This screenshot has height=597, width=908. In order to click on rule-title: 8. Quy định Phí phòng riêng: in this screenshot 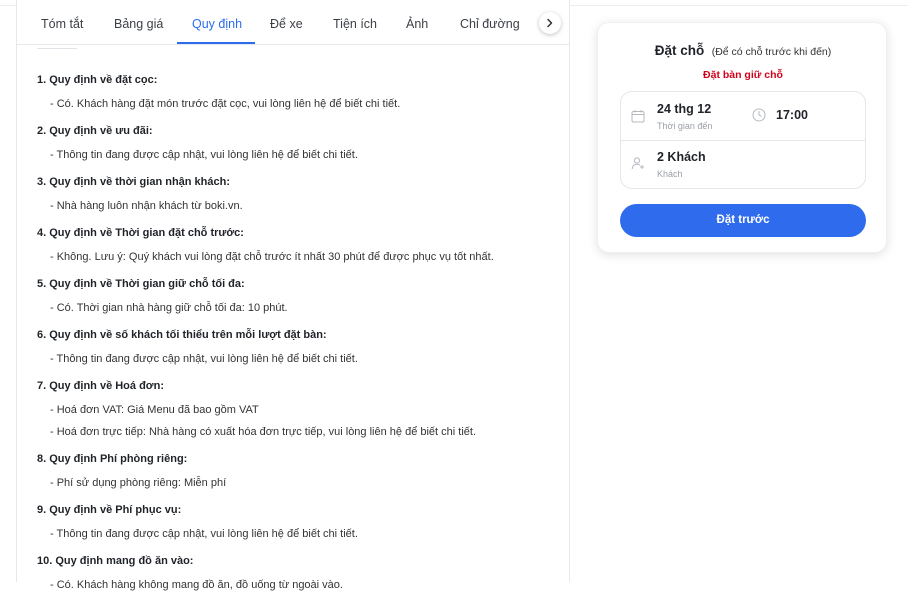, I will do `click(112, 459)`.